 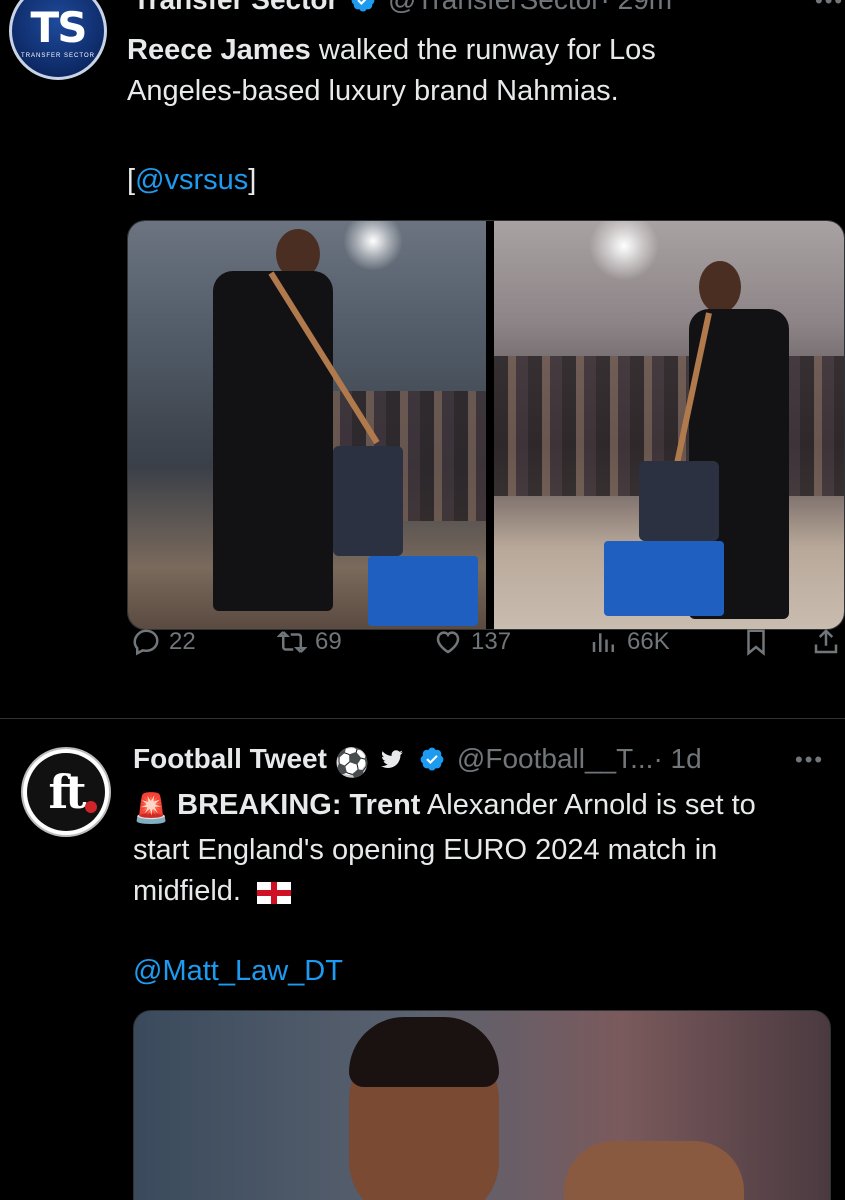 I want to click on reply-count: 22, so click(x=182, y=641).